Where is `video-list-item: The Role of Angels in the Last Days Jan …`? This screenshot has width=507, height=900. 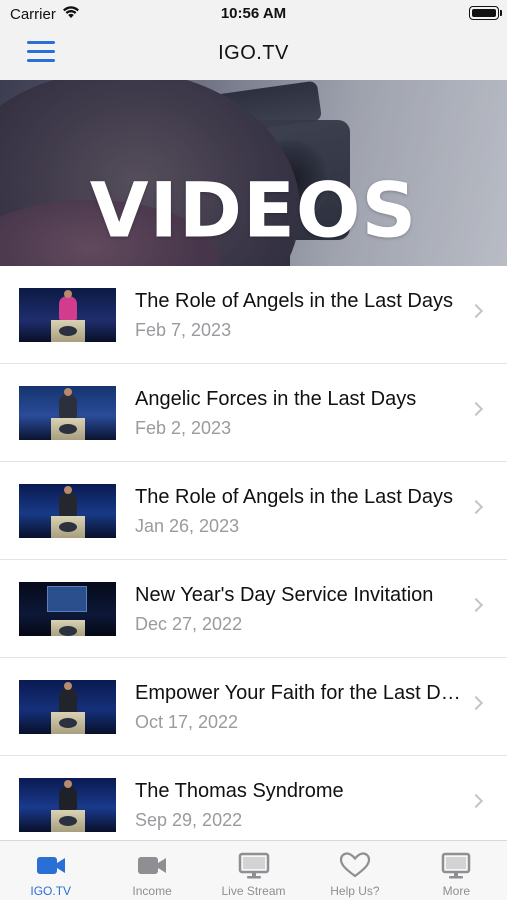
video-list-item: The Role of Angels in the Last Days Jan … is located at coordinates (253, 511).